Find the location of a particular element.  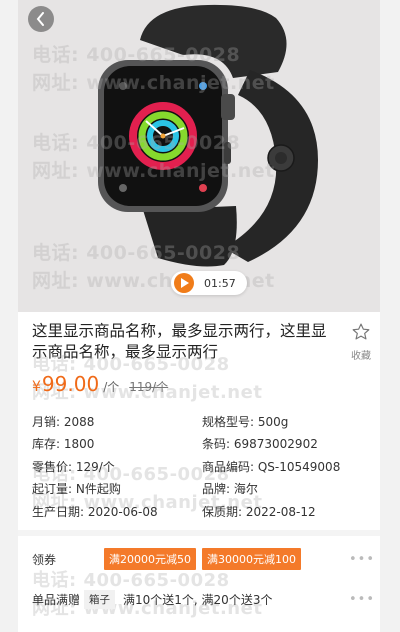

favorite-button: 收藏 is located at coordinates (361, 342).